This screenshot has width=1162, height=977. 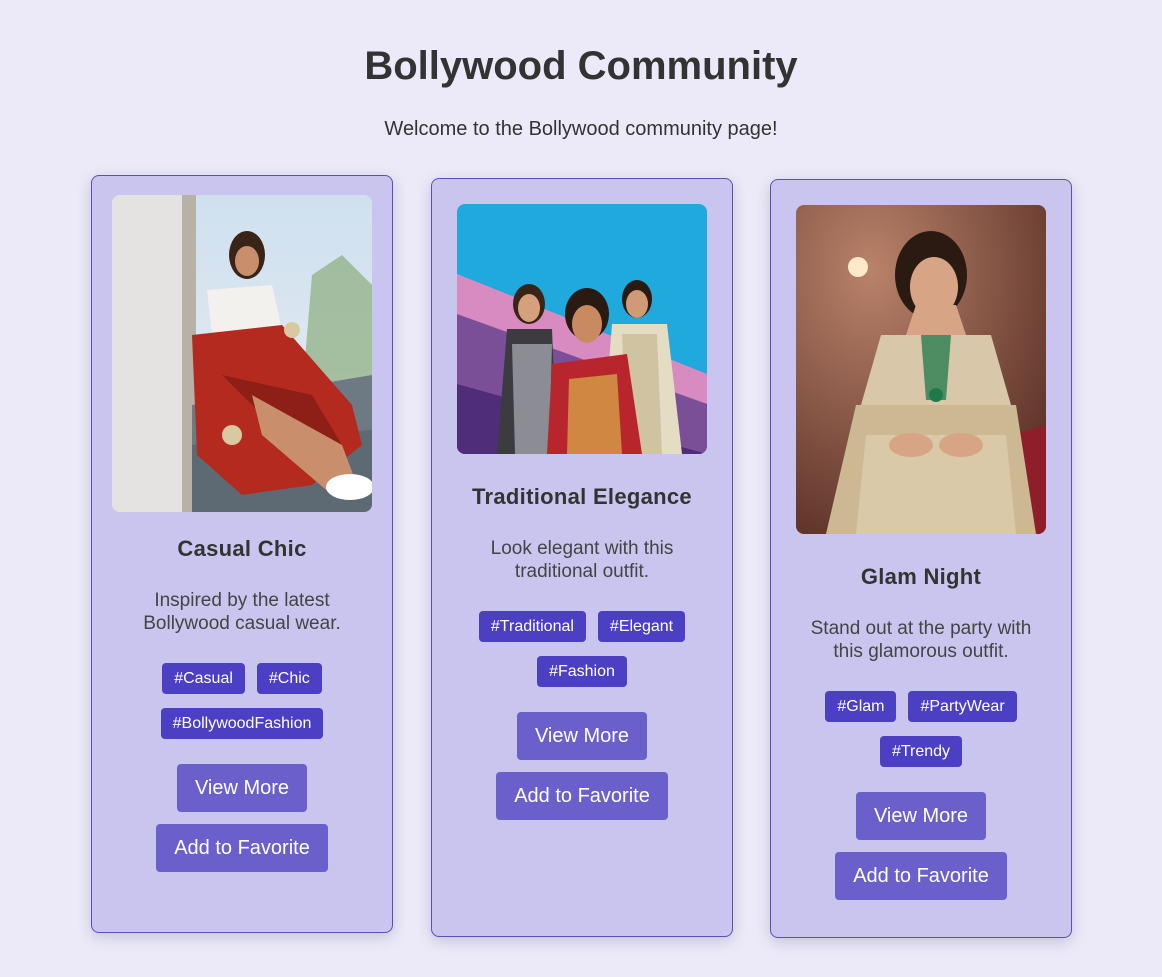 What do you see at coordinates (641, 626) in the screenshot?
I see `tag: #Elegant` at bounding box center [641, 626].